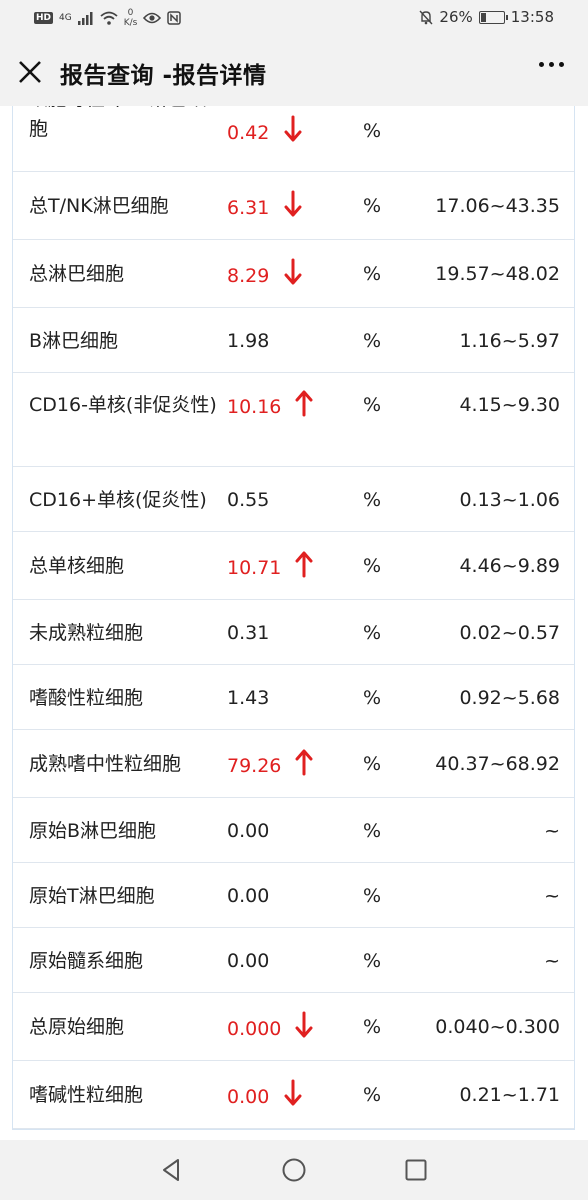 Image resolution: width=588 pixels, height=1200 pixels. I want to click on title-bar: 报告查询 -报告详情, so click(294, 72).